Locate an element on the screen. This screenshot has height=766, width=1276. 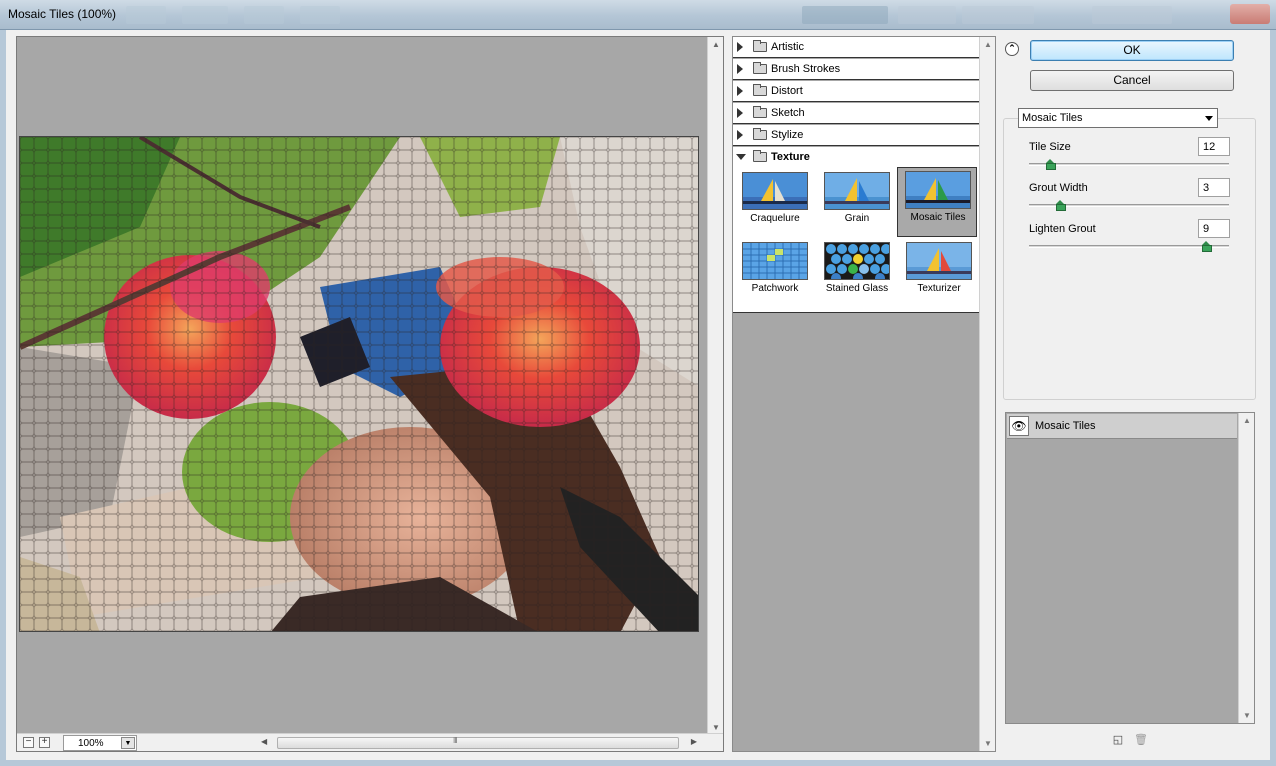
stained-glass-thumbnail is located at coordinates (857, 261).